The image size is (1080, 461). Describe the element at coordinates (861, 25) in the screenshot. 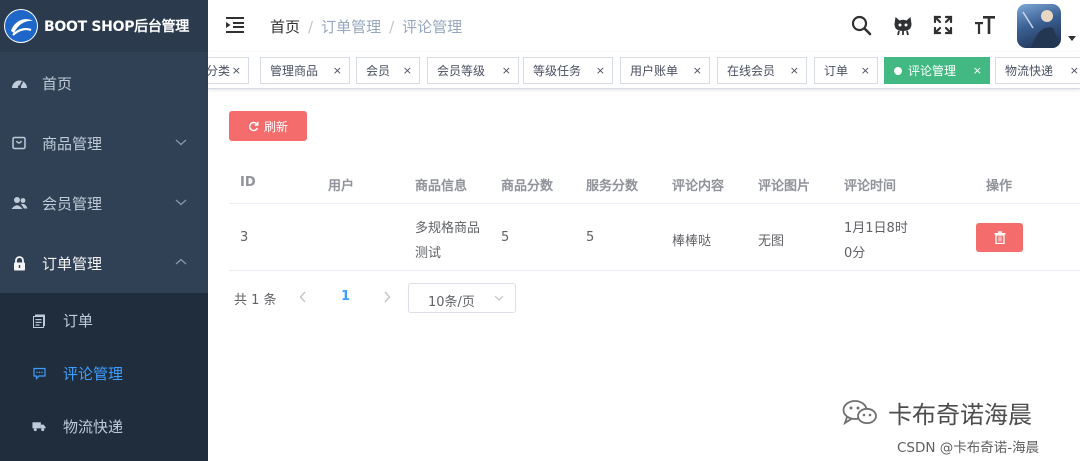

I see `search-icon` at that location.